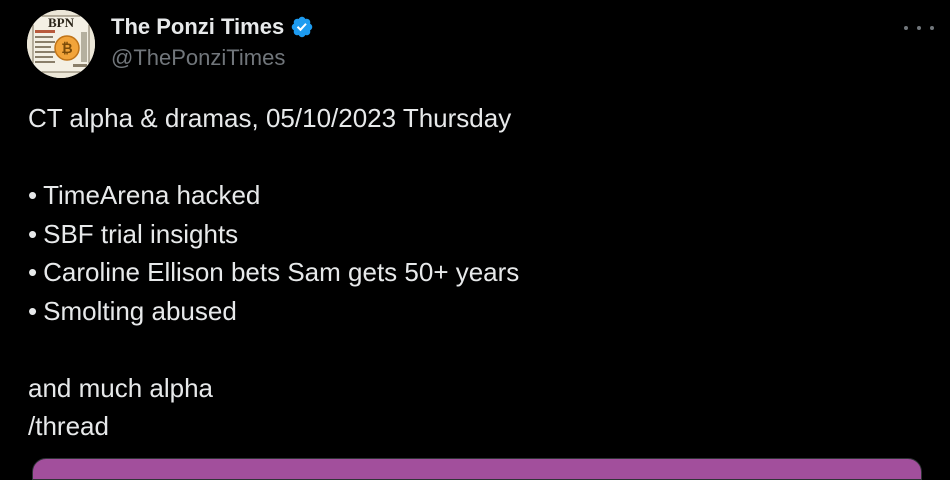 The image size is (950, 480). What do you see at coordinates (141, 233) in the screenshot?
I see `bullet-text: SBF trial insights` at bounding box center [141, 233].